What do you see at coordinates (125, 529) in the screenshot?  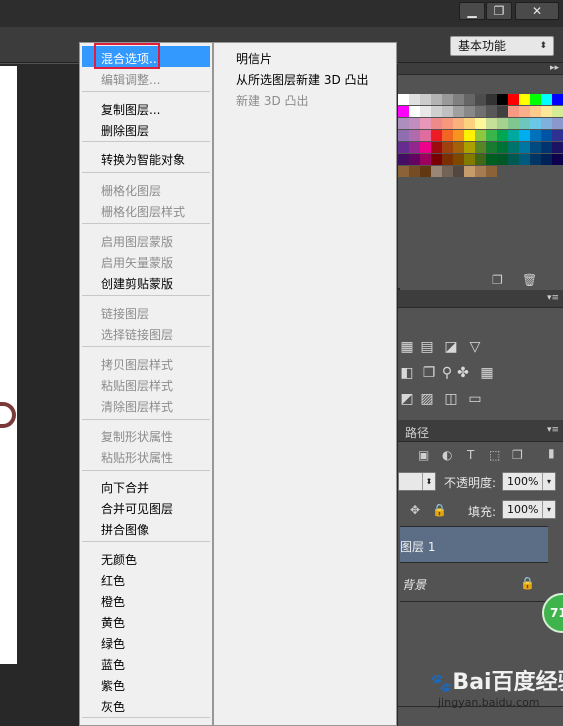 I see `menu-item-flatten-image: 拼合图像` at bounding box center [125, 529].